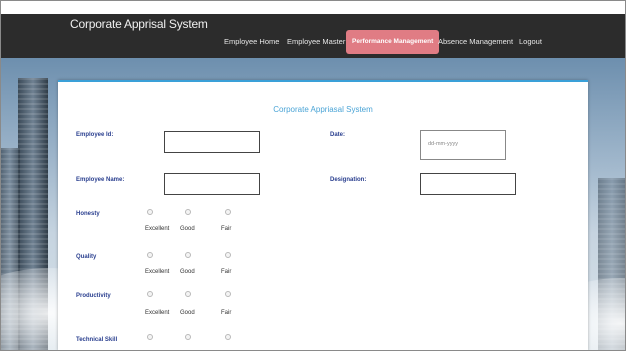 This screenshot has width=626, height=351. Describe the element at coordinates (228, 337) in the screenshot. I see `radio-technical-skill-fair` at that location.